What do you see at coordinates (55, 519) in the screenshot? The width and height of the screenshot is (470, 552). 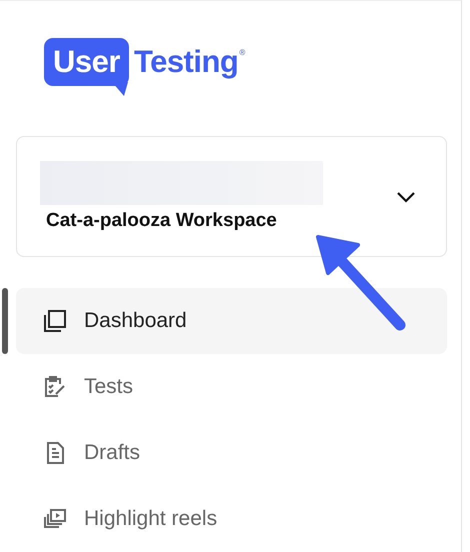 I see `video-stack-icon` at bounding box center [55, 519].